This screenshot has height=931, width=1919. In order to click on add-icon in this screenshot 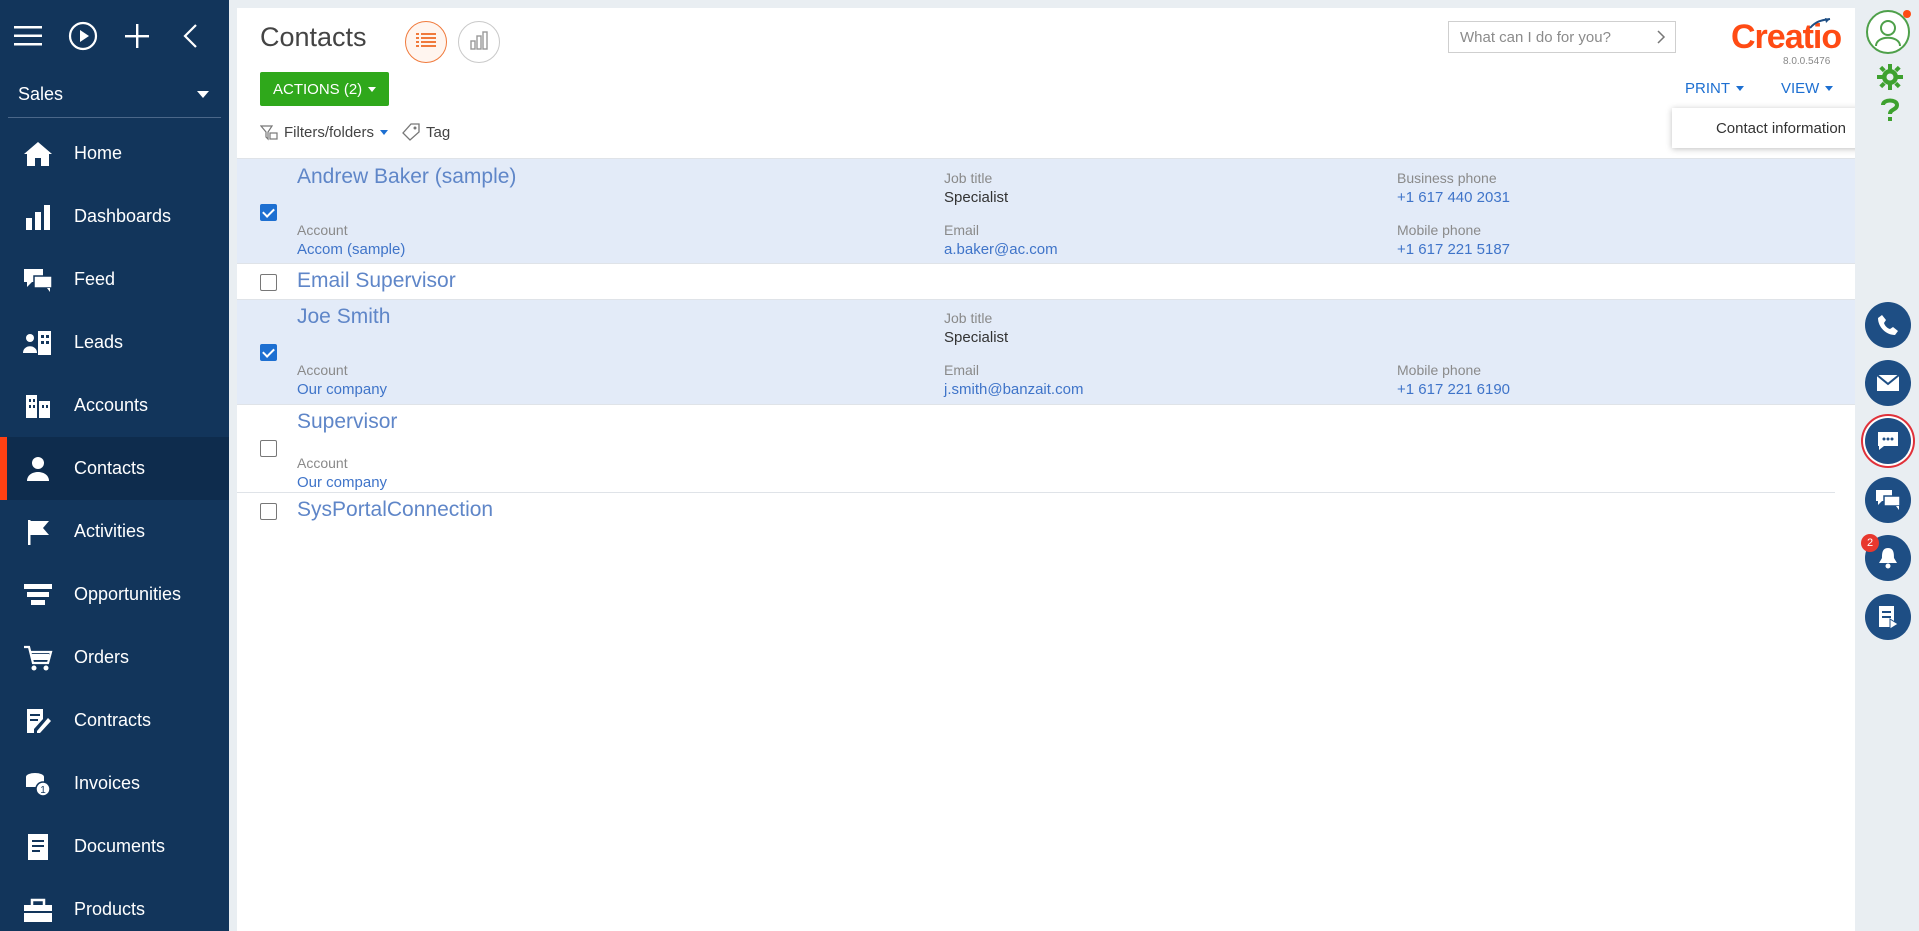, I will do `click(137, 36)`.